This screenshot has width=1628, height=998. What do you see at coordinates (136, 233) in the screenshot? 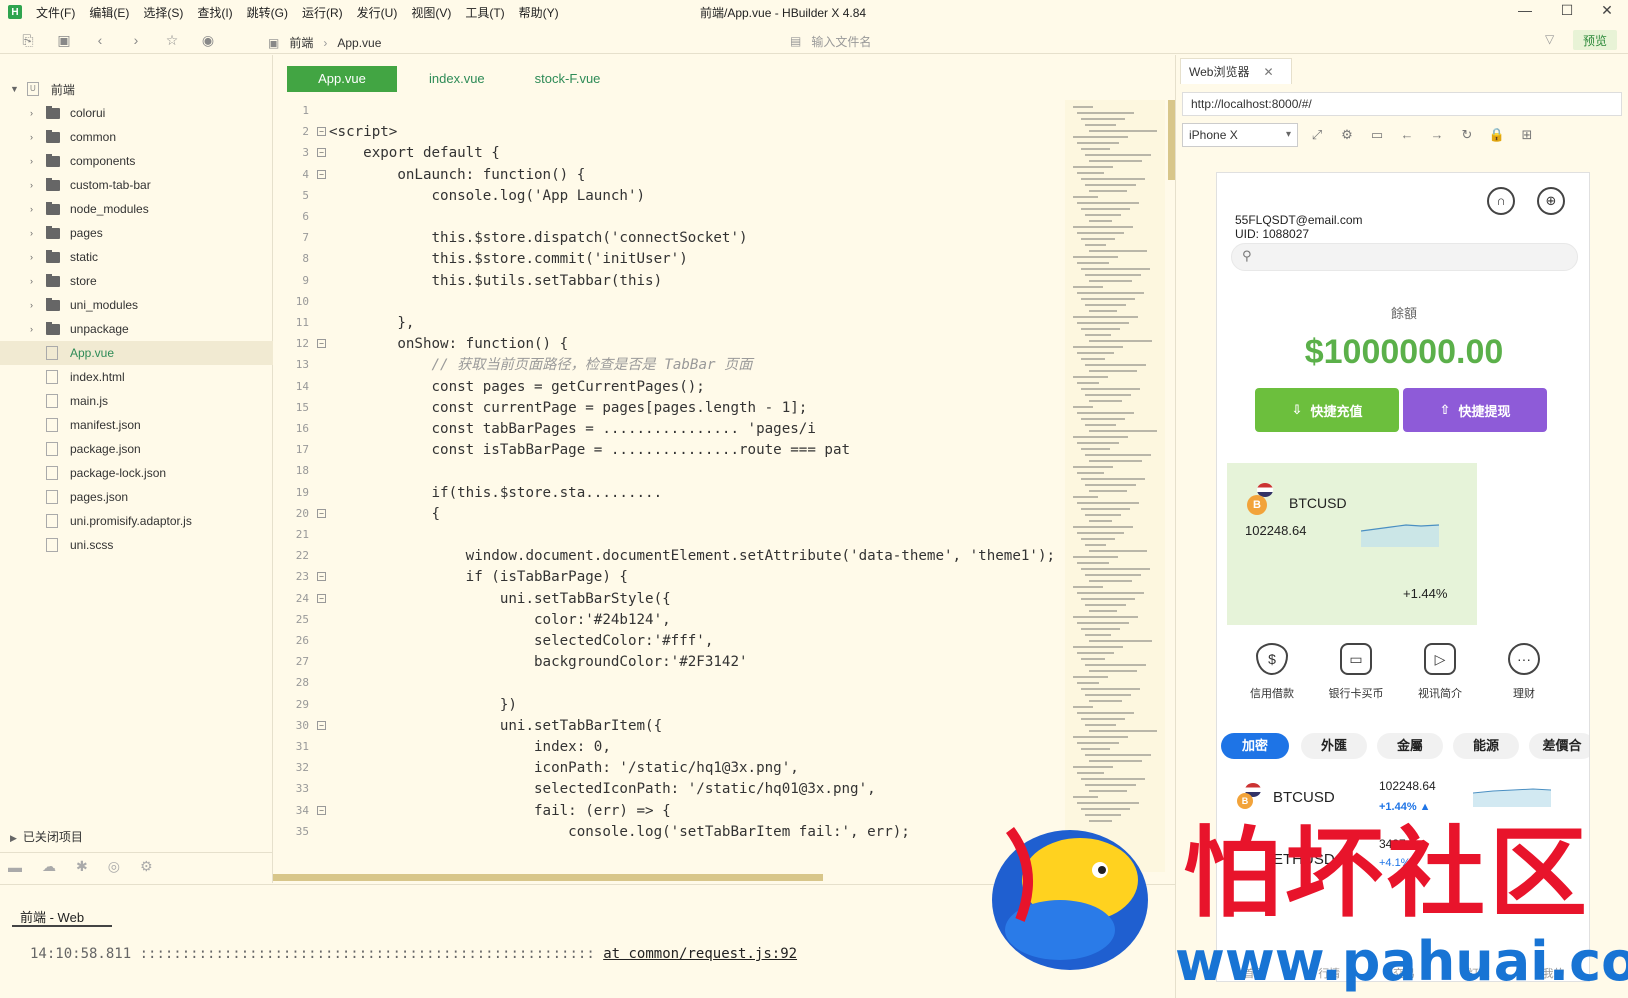
I see `tree-item: › pages` at bounding box center [136, 233].